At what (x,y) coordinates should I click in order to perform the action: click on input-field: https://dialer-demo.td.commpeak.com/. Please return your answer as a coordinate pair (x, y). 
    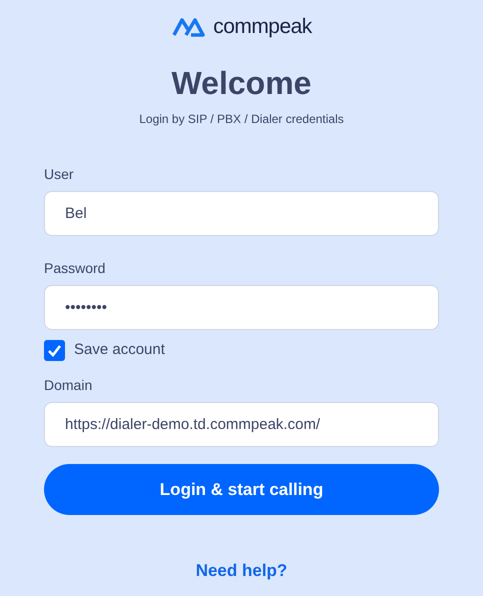
    Looking at the image, I should click on (241, 424).